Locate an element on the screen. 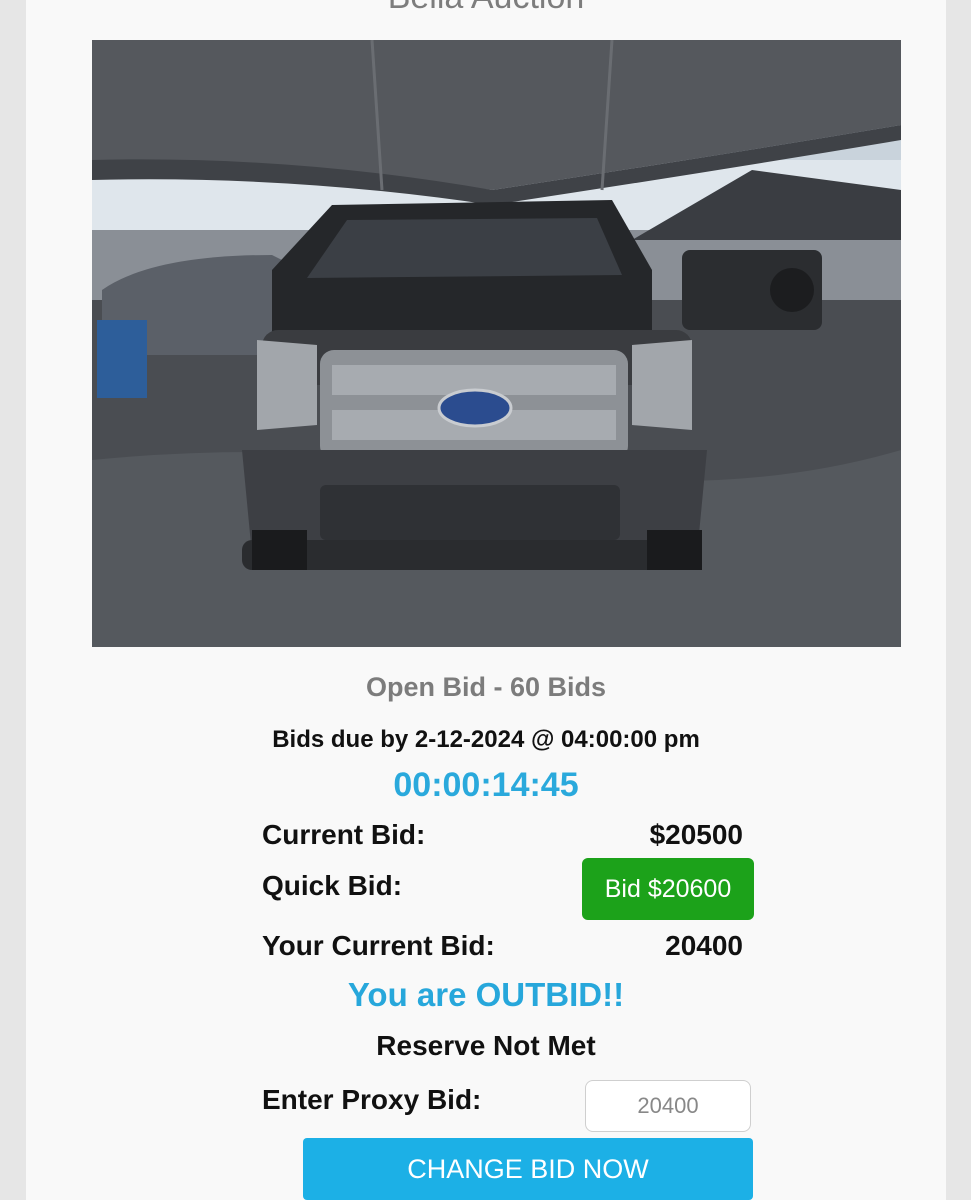 Image resolution: width=971 pixels, height=1200 pixels. quick-bid-label: Quick Bid: is located at coordinates (332, 885).